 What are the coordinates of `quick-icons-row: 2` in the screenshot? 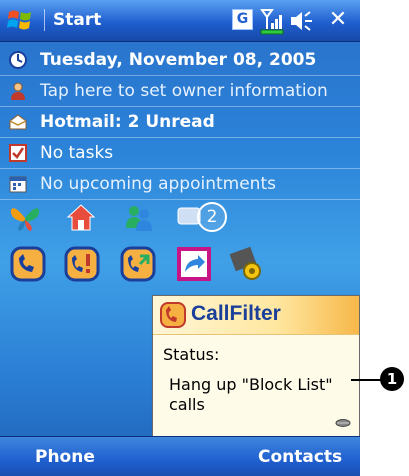 It's located at (180, 218).